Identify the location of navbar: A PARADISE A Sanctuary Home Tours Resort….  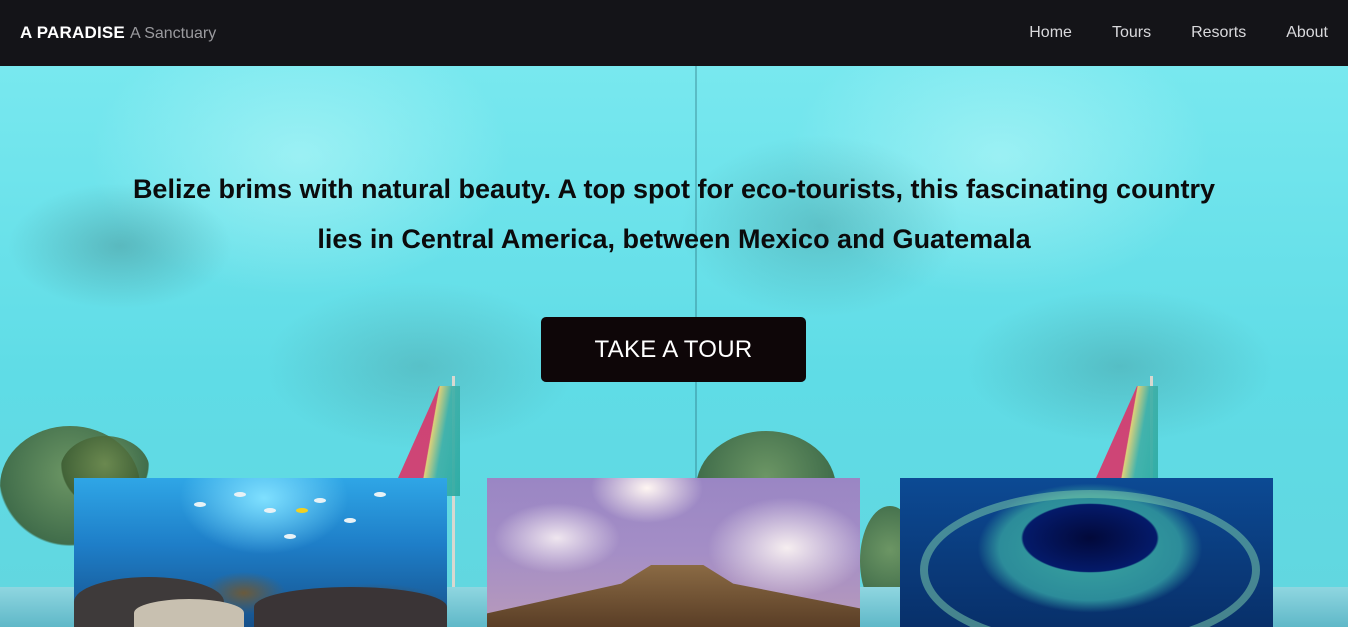
(674, 33).